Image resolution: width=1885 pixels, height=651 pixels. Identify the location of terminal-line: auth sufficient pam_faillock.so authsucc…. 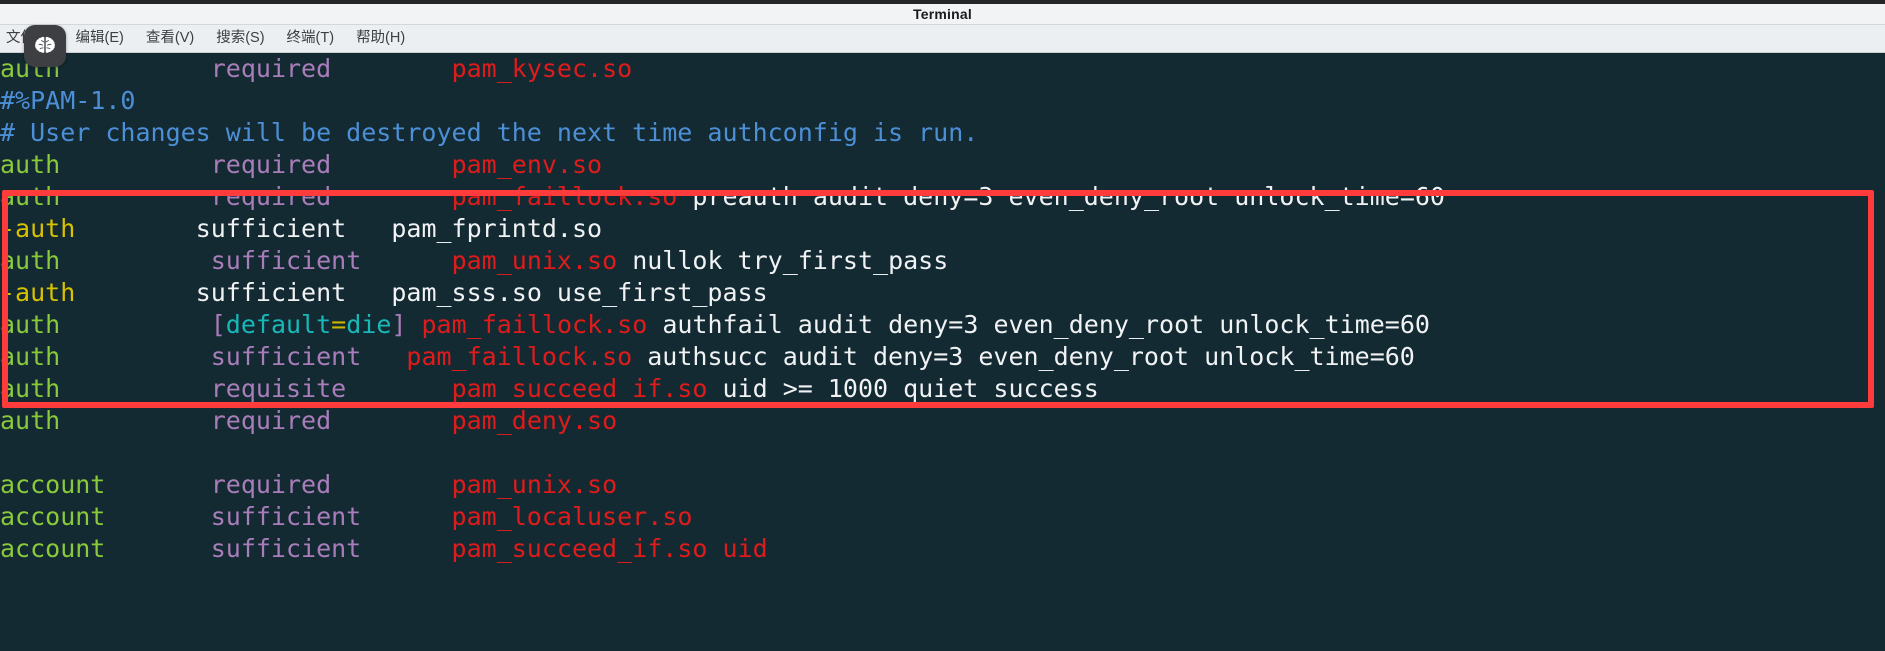
(942, 357).